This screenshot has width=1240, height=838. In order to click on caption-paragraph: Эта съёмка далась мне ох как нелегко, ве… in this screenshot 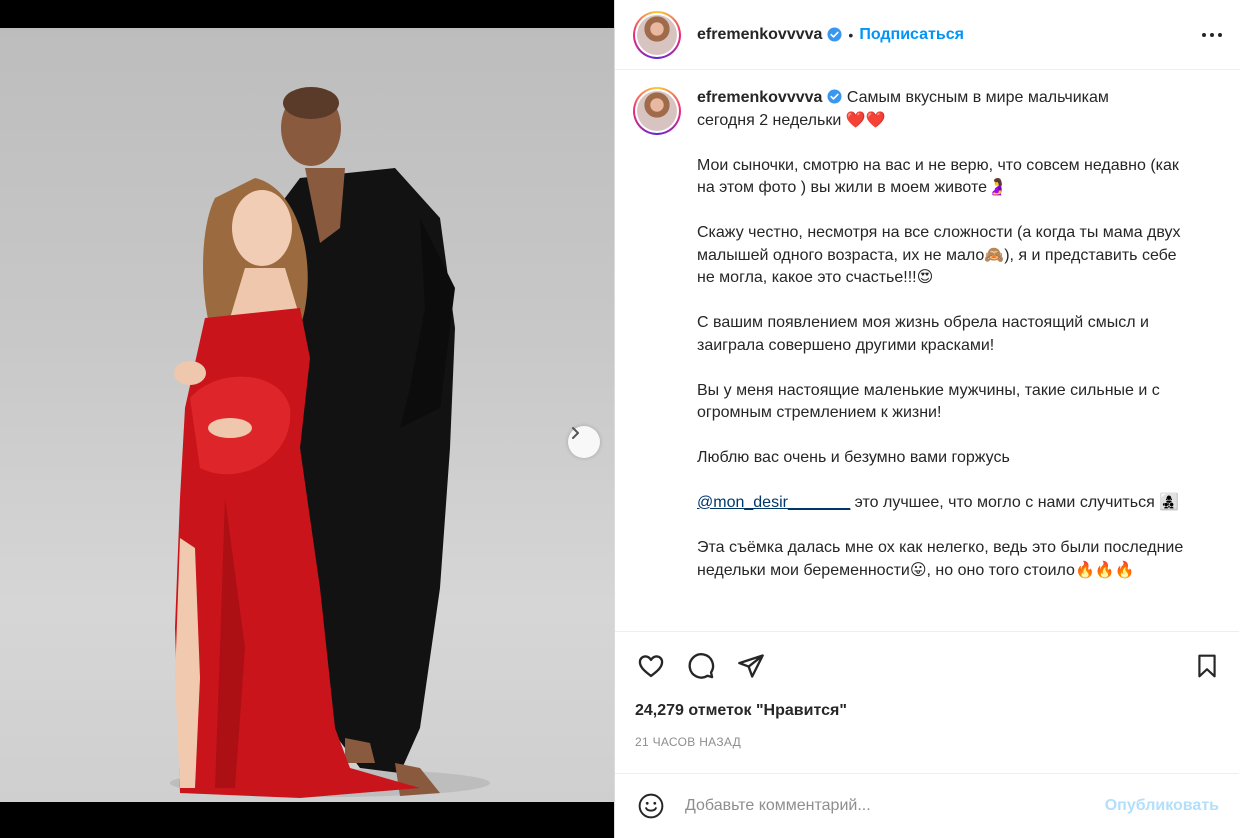, I will do `click(940, 559)`.